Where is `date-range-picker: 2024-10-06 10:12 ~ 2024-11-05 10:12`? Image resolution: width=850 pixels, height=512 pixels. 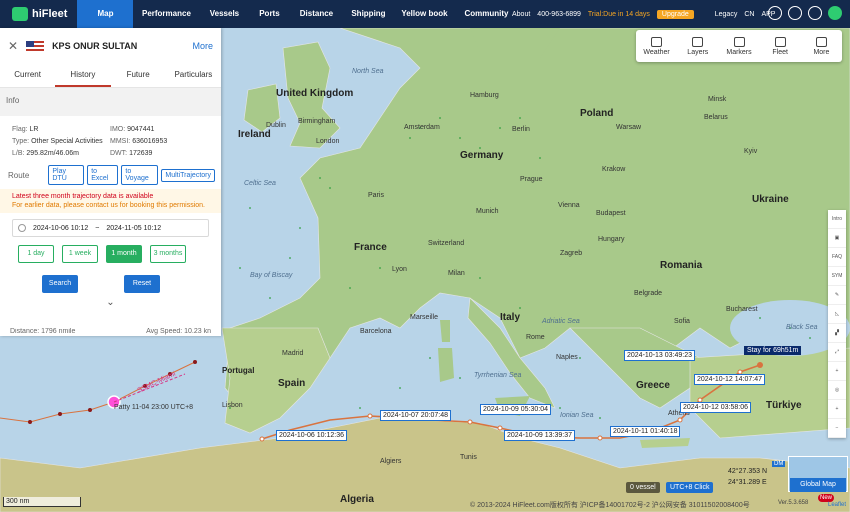
date-range-picker: 2024-10-06 10:12 ~ 2024-11-05 10:12 is located at coordinates (110, 228).